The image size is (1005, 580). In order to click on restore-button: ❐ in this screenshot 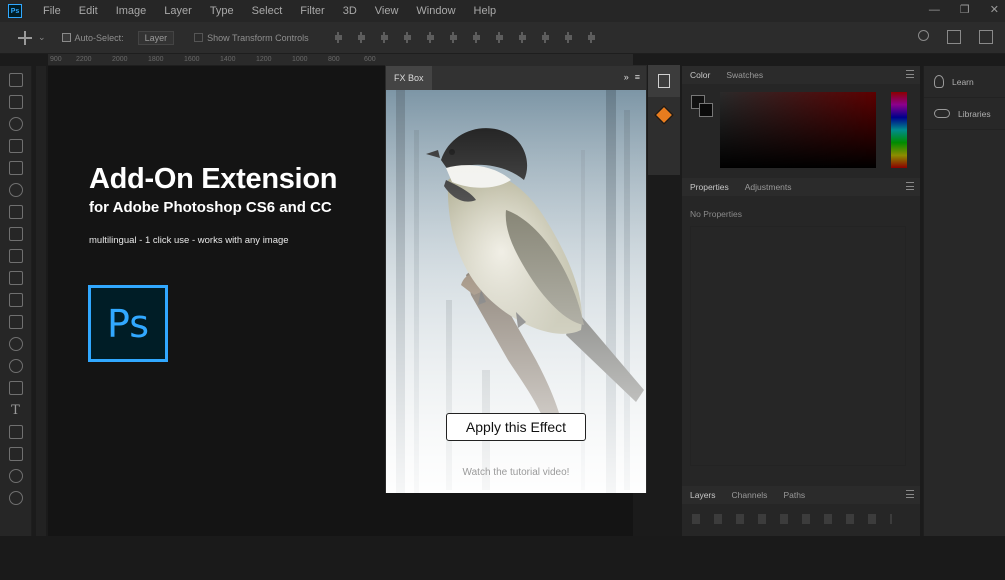, I will do `click(965, 10)`.